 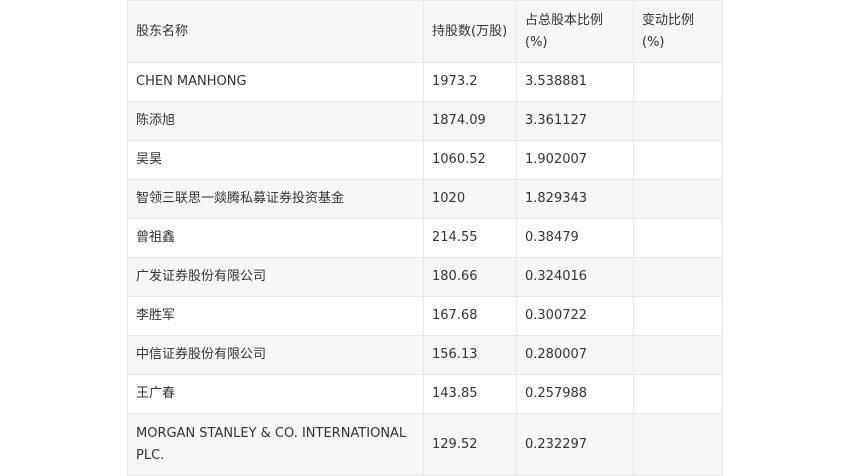 I want to click on header-change-ratio: 变动比例(%), so click(x=678, y=31).